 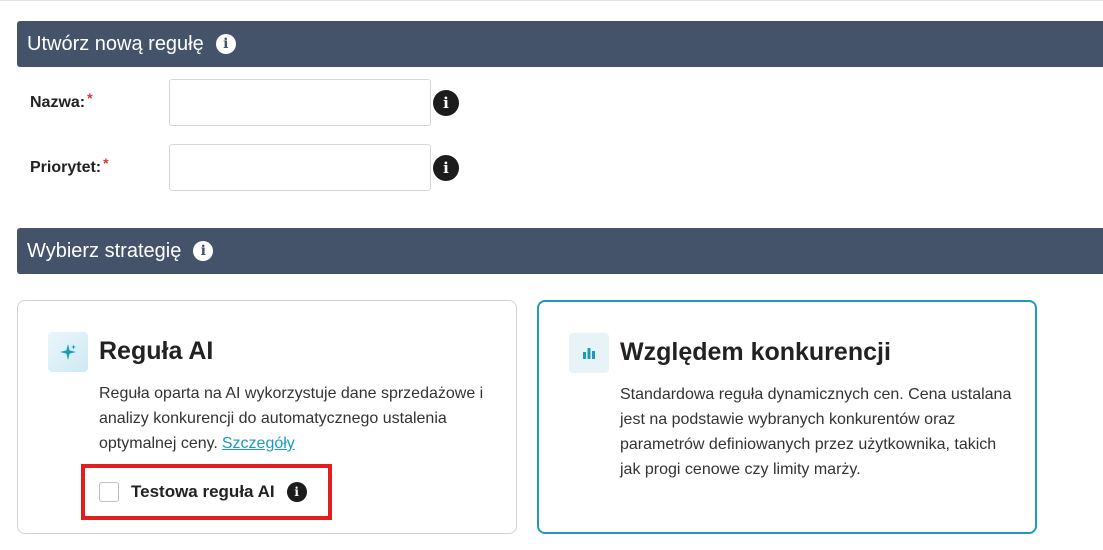 What do you see at coordinates (156, 351) in the screenshot?
I see `strategy-title-ai: Reguła AI` at bounding box center [156, 351].